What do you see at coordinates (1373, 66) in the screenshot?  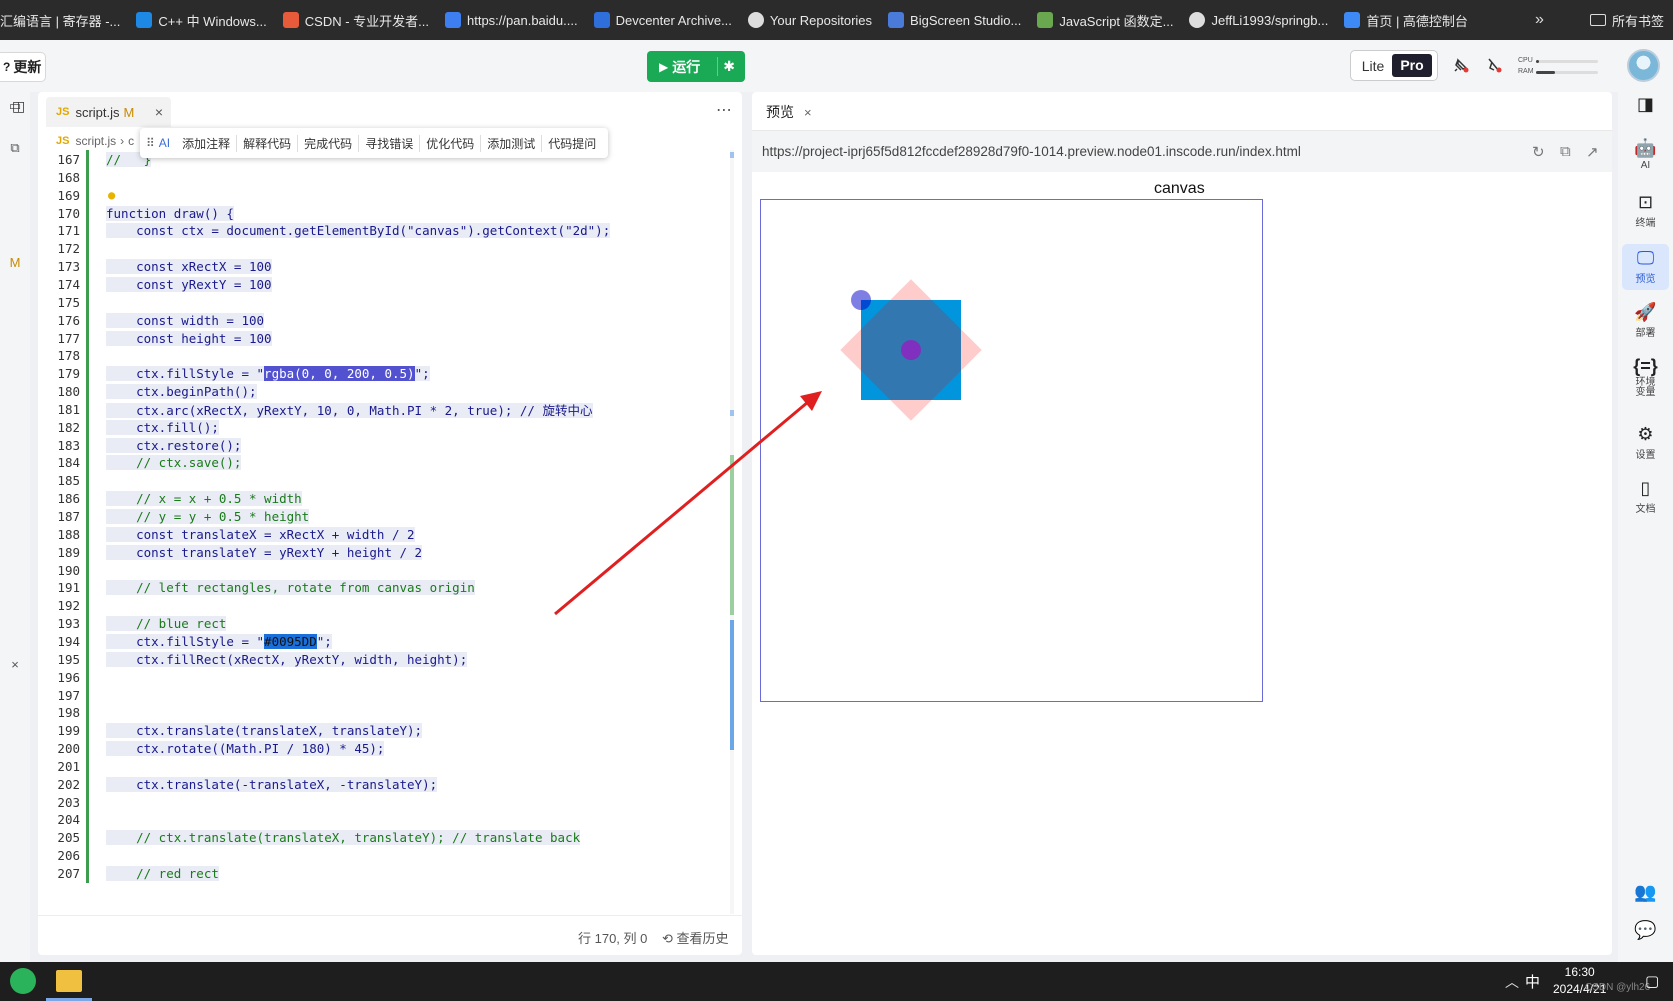 I see `plan-lite-option: Lite` at bounding box center [1373, 66].